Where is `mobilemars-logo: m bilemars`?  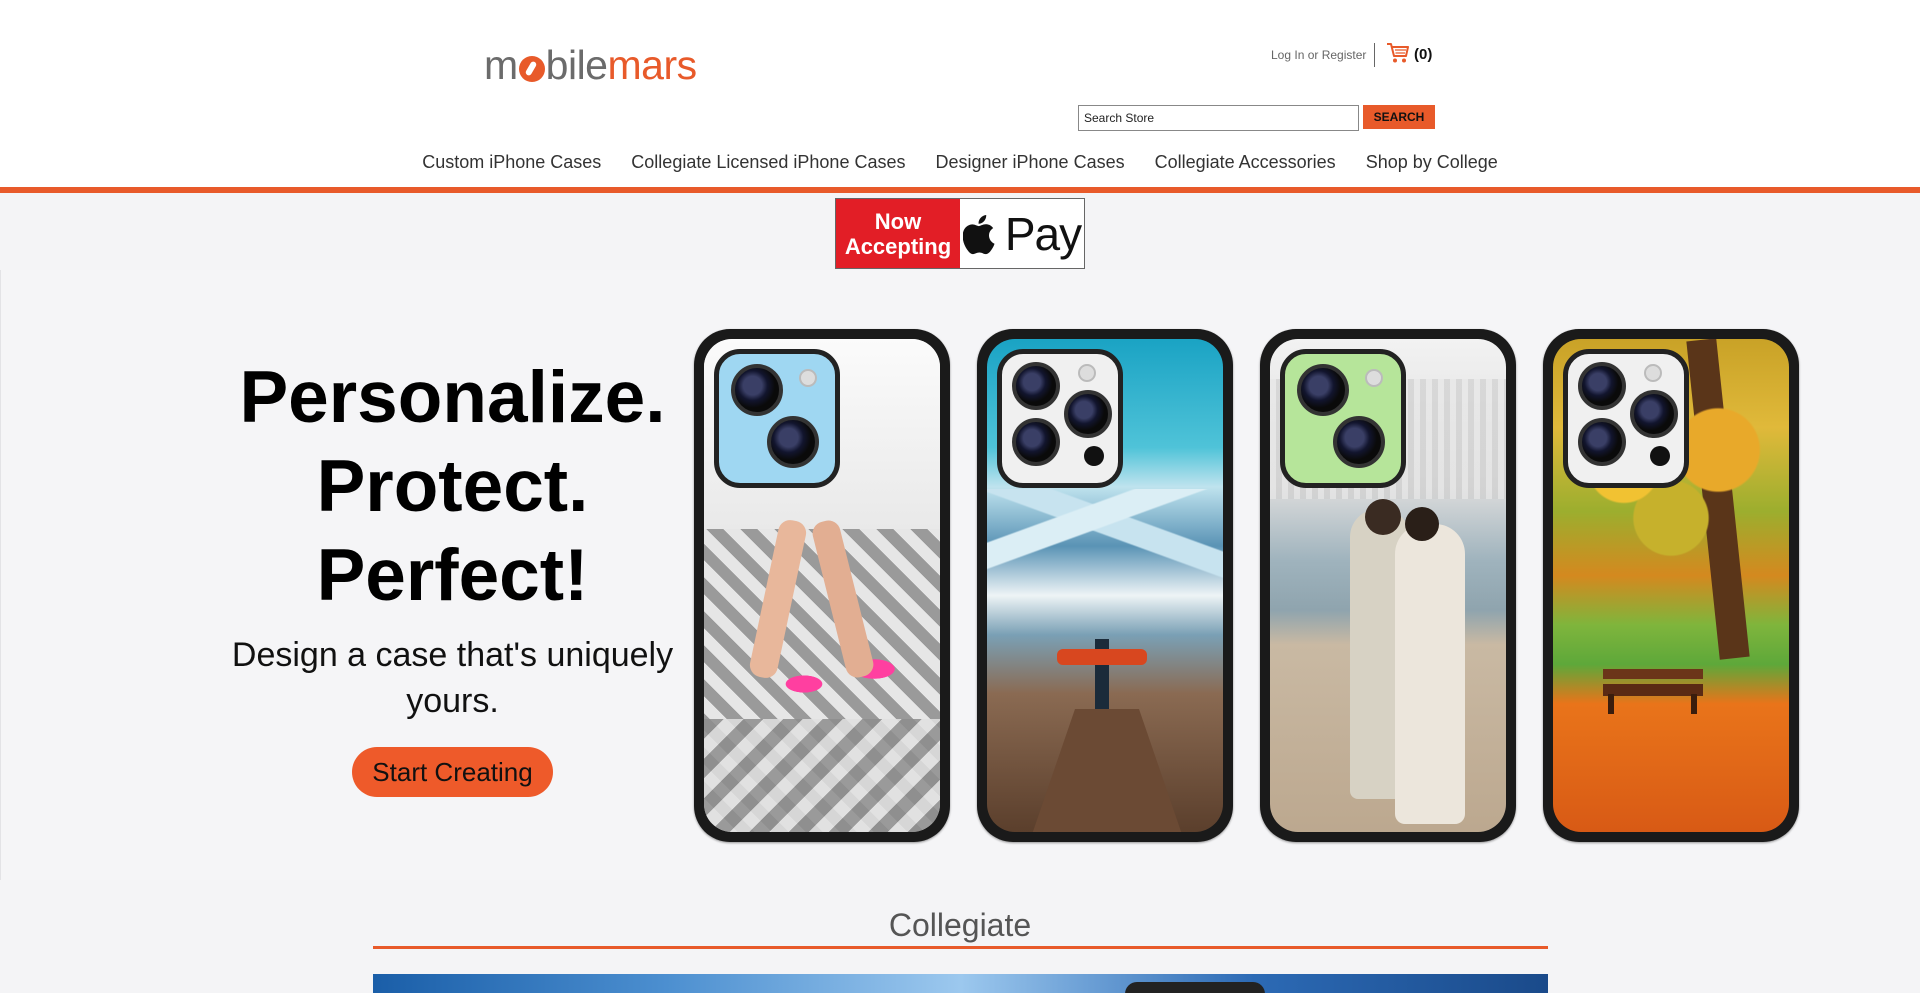
mobilemars-logo: m bilemars is located at coordinates (590, 65).